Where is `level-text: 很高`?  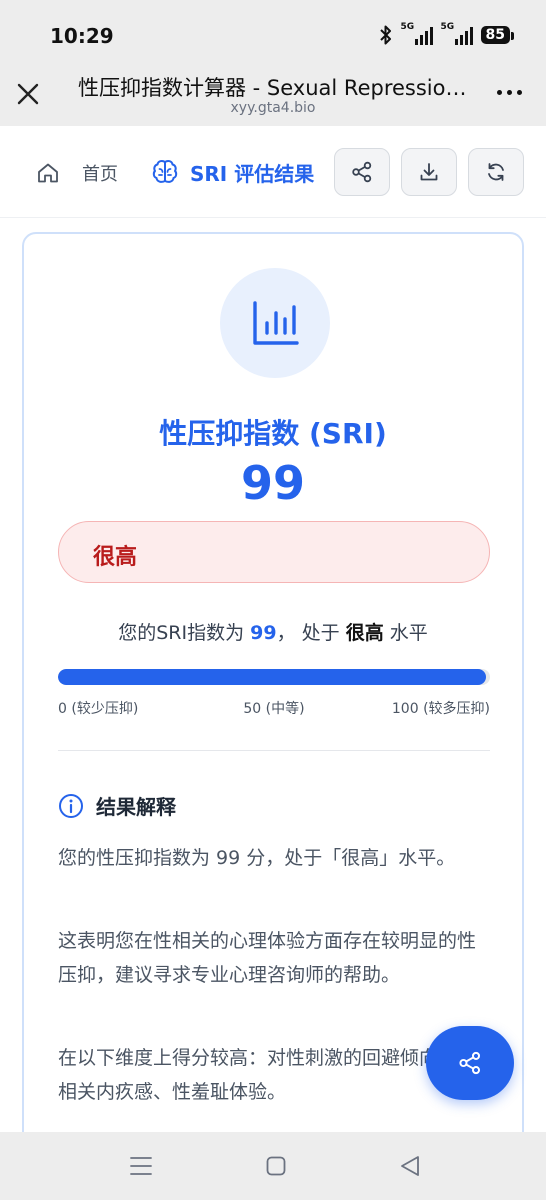 level-text: 很高 is located at coordinates (115, 557).